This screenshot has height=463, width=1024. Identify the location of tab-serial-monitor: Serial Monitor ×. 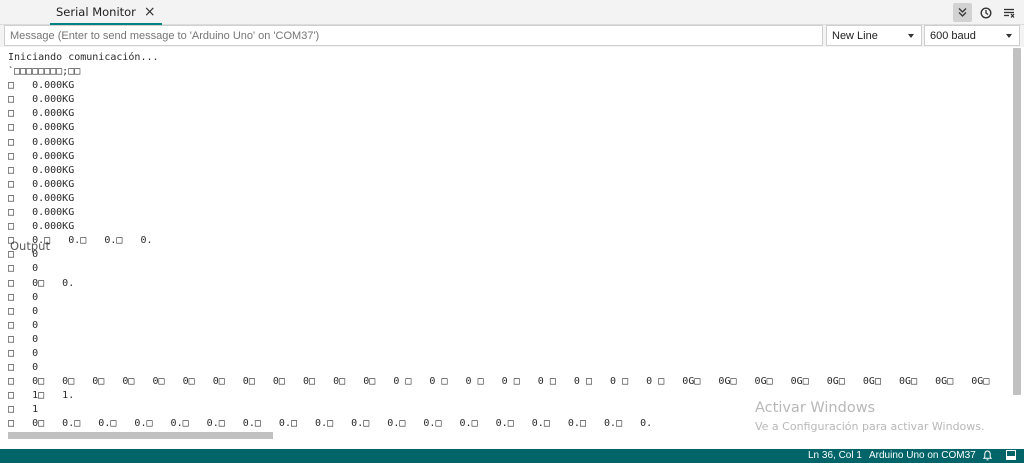
(106, 12).